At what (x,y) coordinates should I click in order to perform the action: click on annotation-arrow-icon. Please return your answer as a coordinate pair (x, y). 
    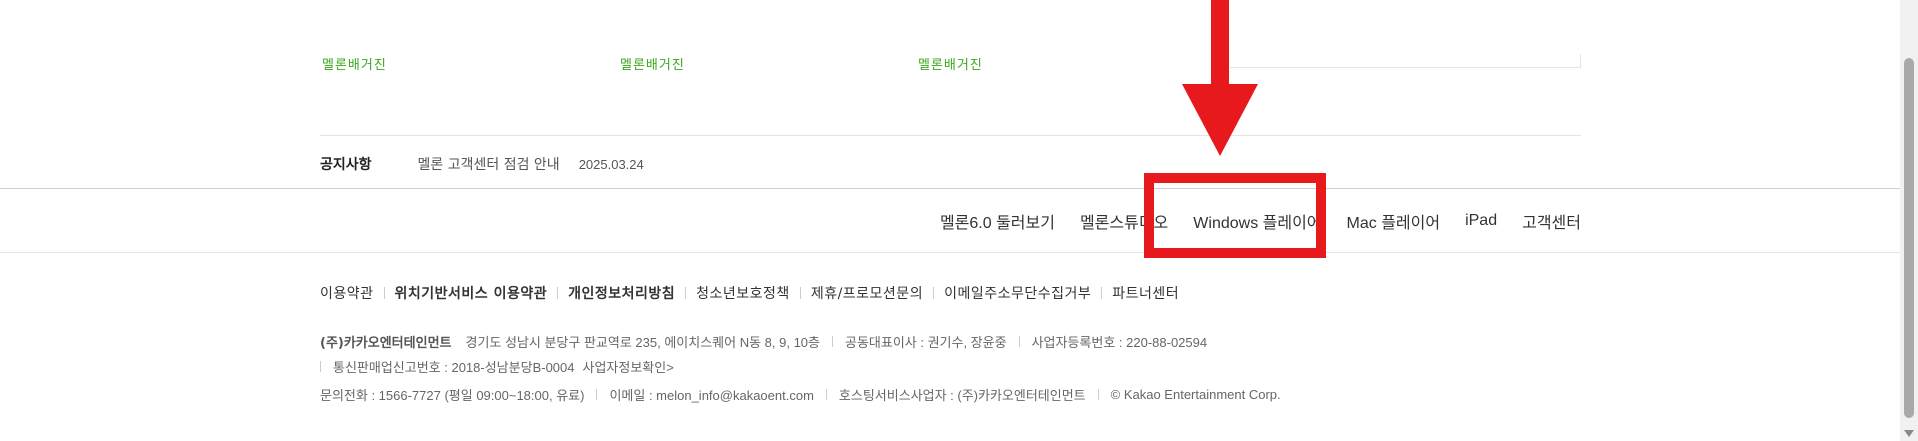
    Looking at the image, I should click on (1220, 44).